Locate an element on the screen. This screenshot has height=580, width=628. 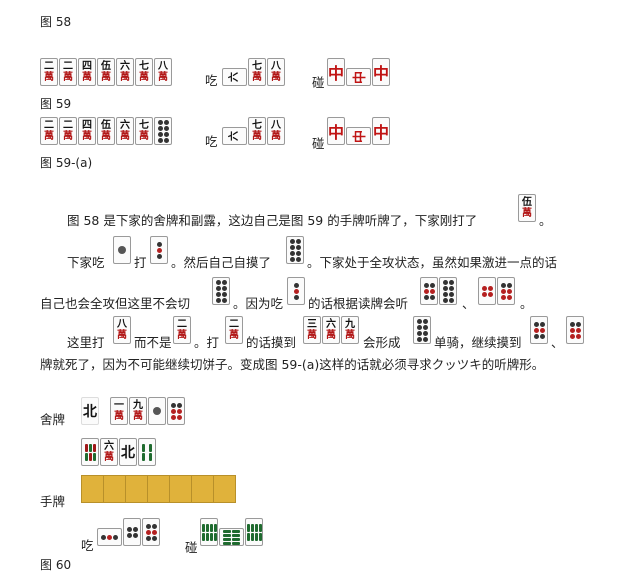
inline-tiles-pin4-pin6 is located at coordinates (497, 291).